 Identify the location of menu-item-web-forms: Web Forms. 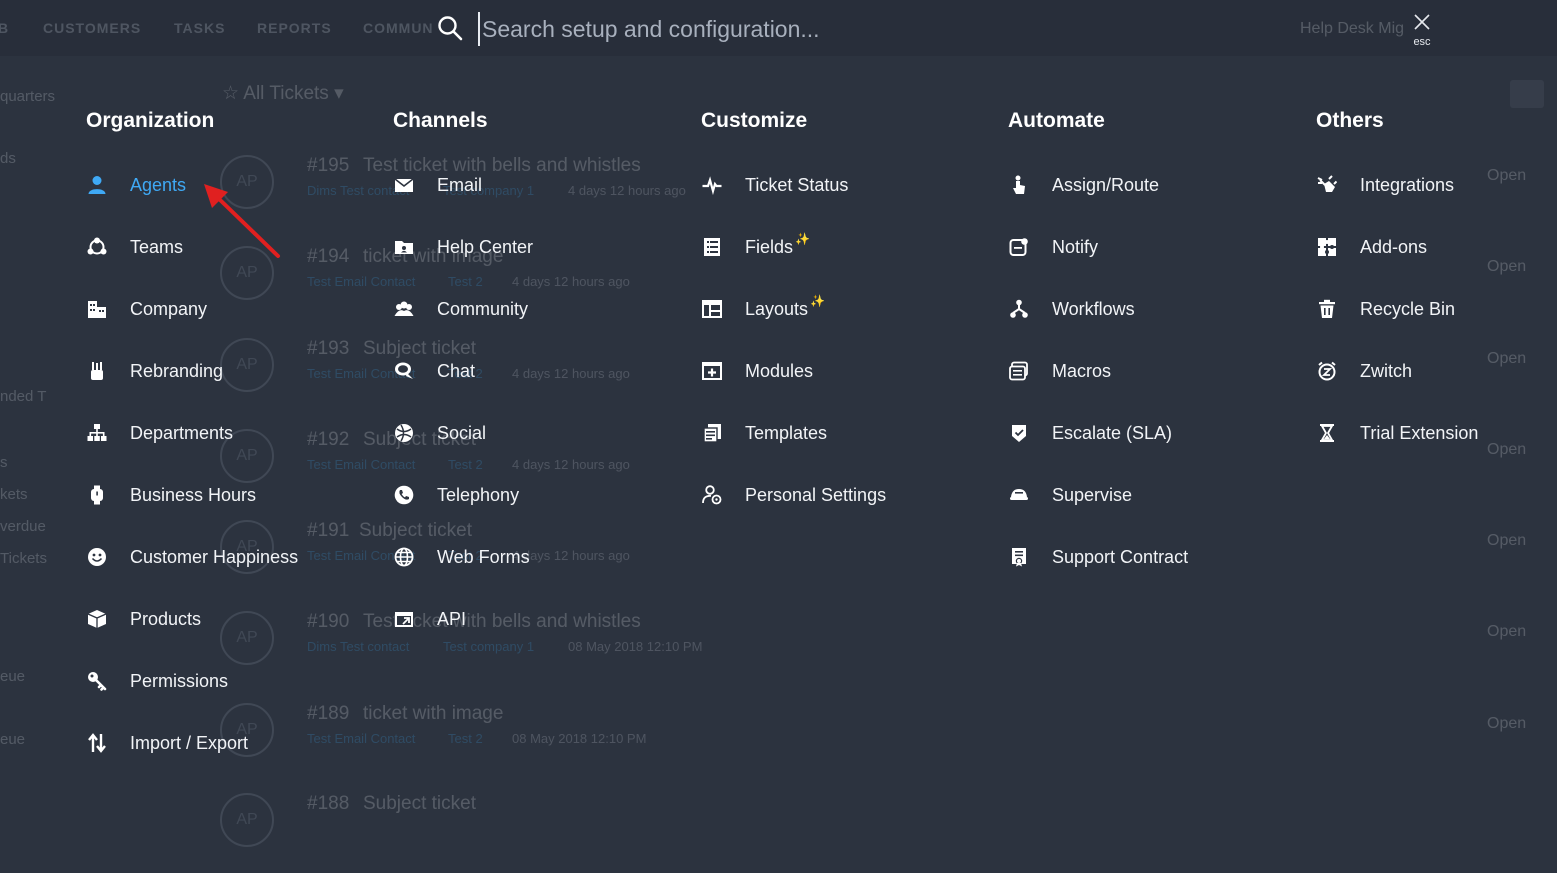
(461, 557).